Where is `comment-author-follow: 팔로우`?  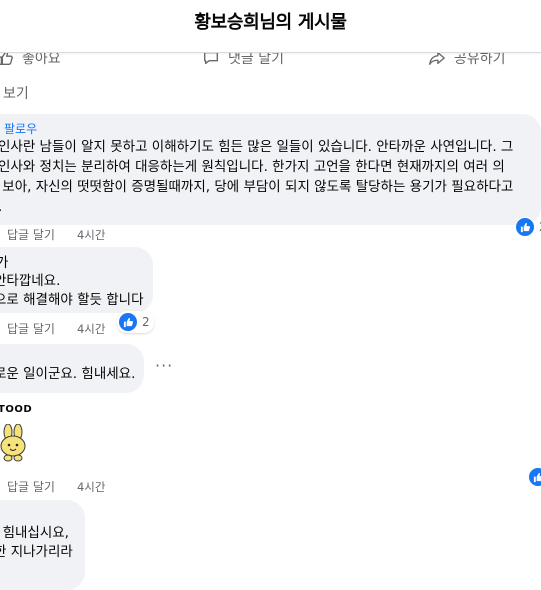 comment-author-follow: 팔로우 is located at coordinates (20, 128).